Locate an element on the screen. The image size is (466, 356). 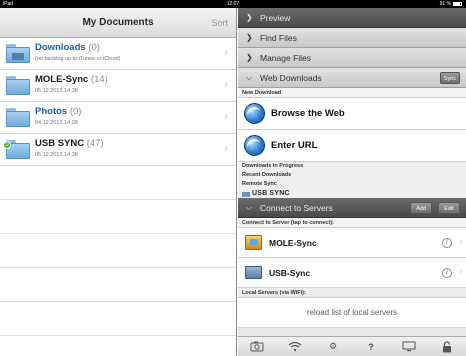
sort-button: Sort is located at coordinates (219, 23).